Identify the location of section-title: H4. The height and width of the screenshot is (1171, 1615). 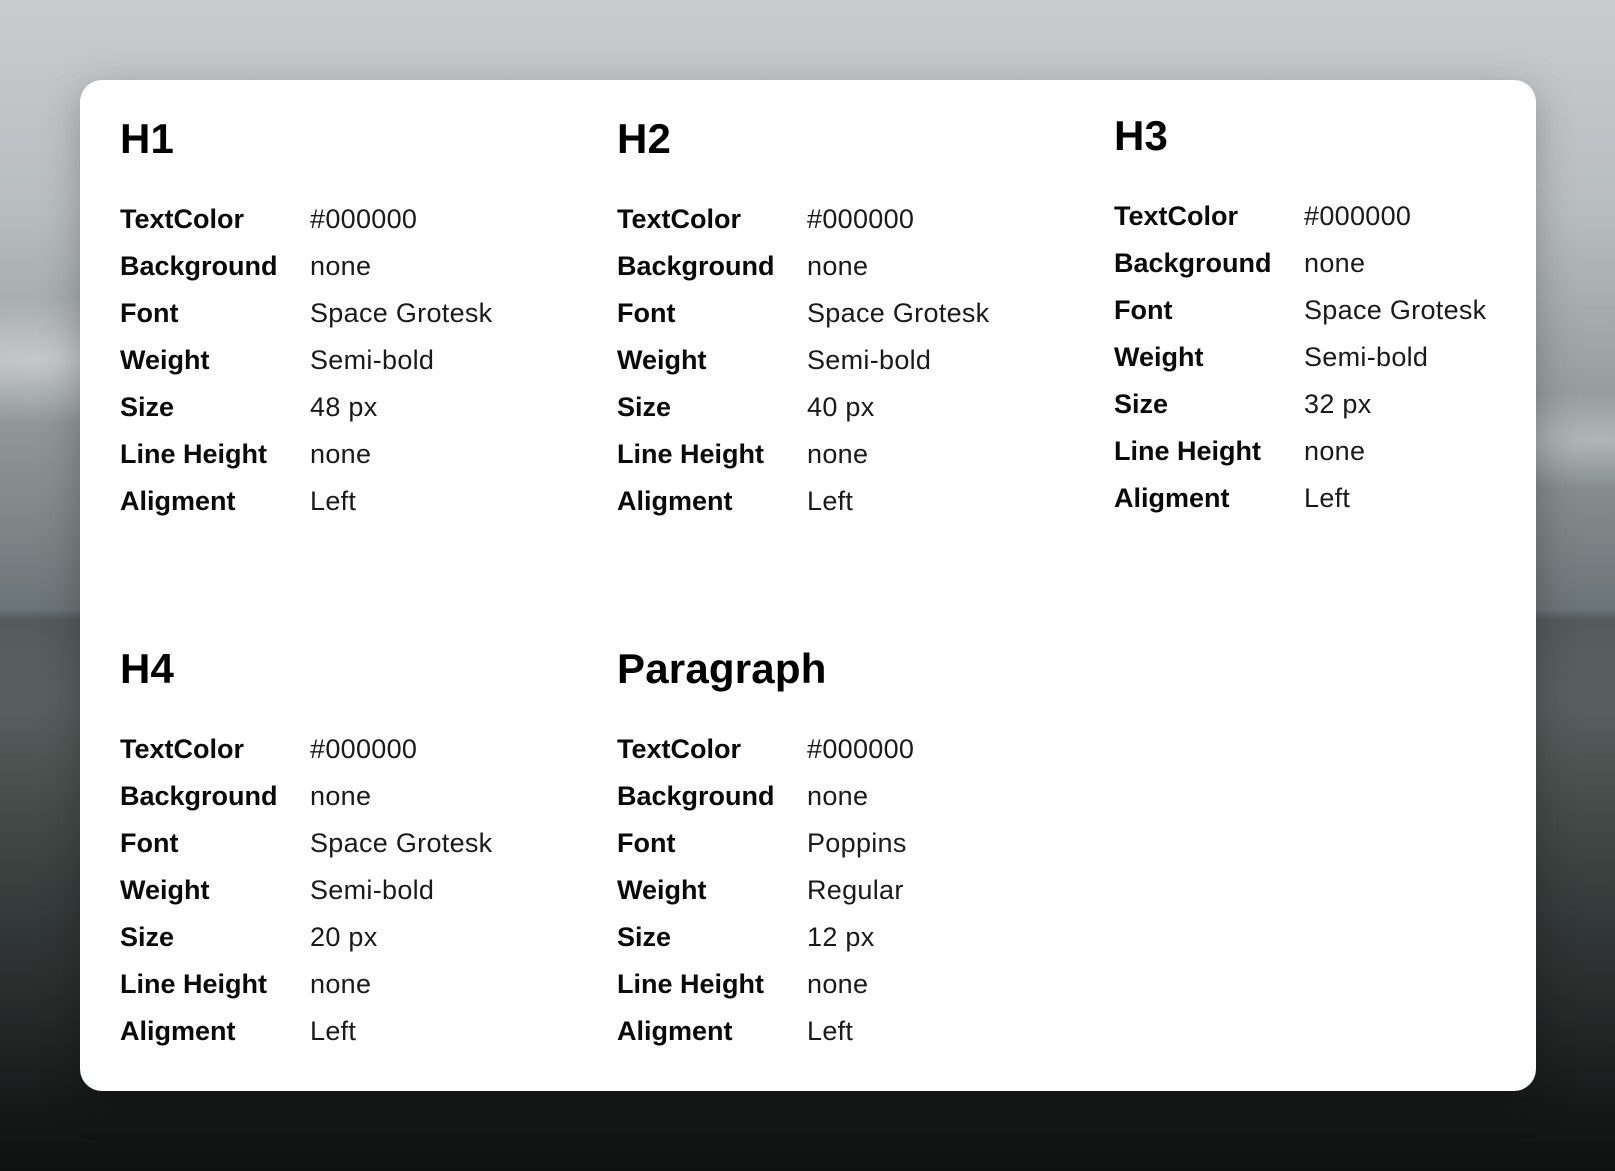
(147, 668).